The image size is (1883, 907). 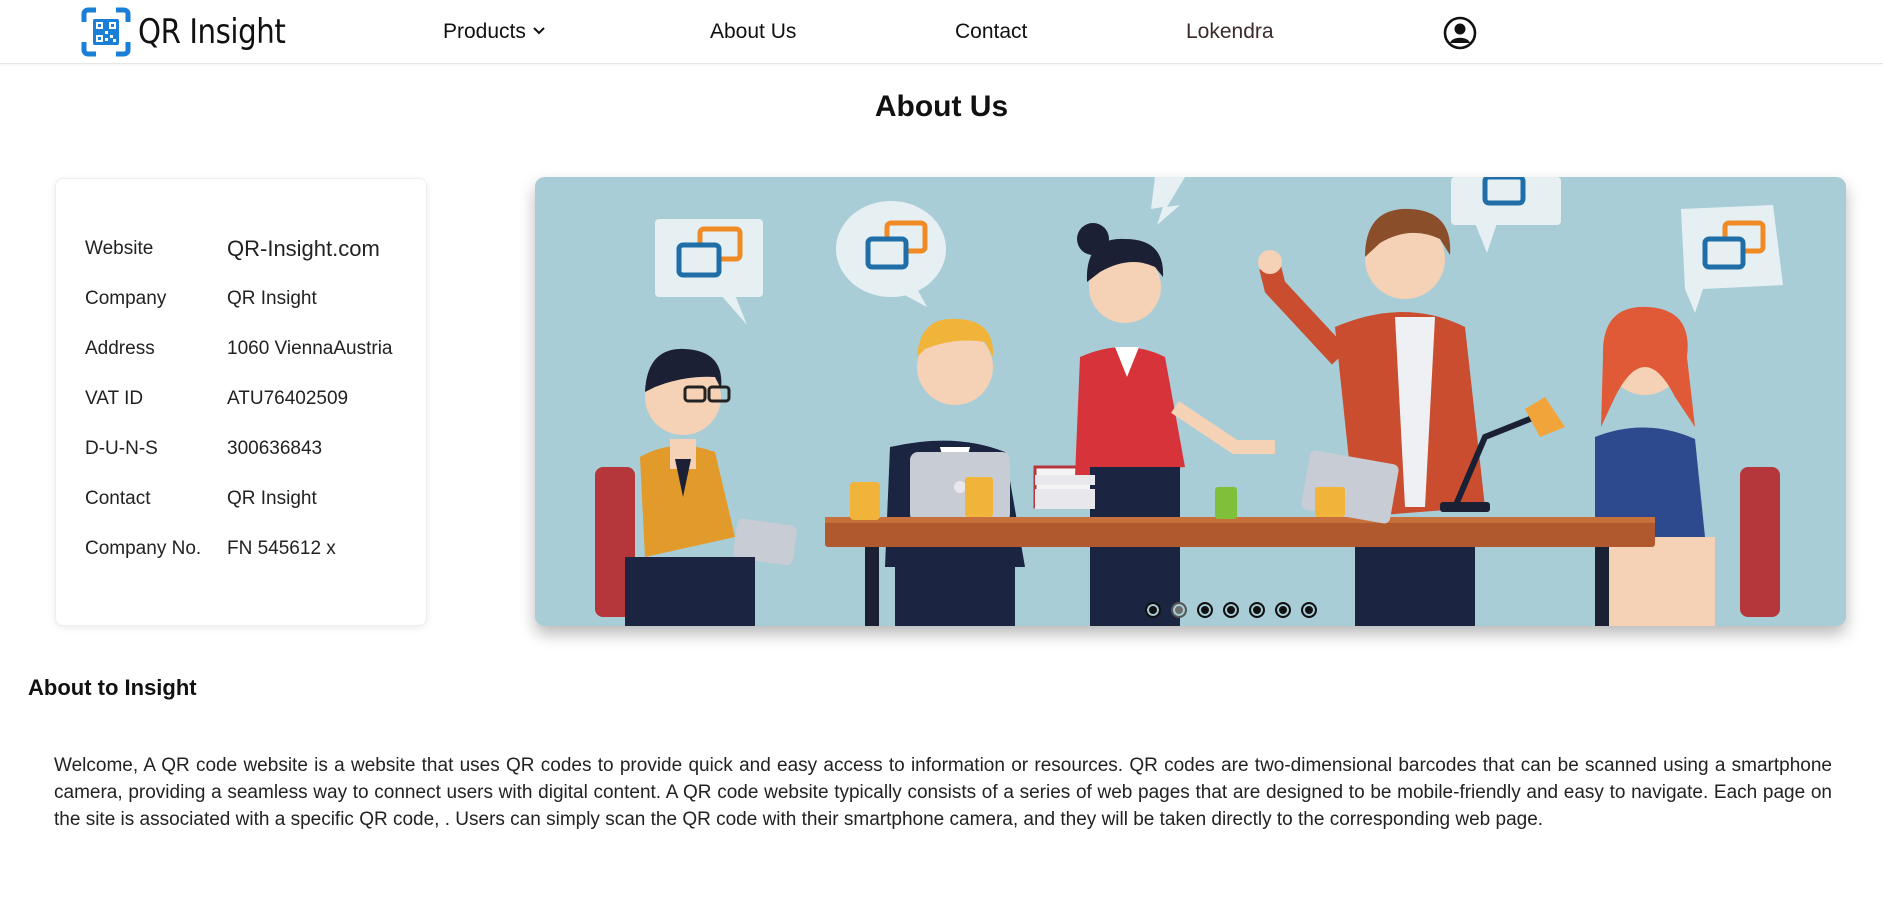 I want to click on info-label: Address, so click(x=120, y=348).